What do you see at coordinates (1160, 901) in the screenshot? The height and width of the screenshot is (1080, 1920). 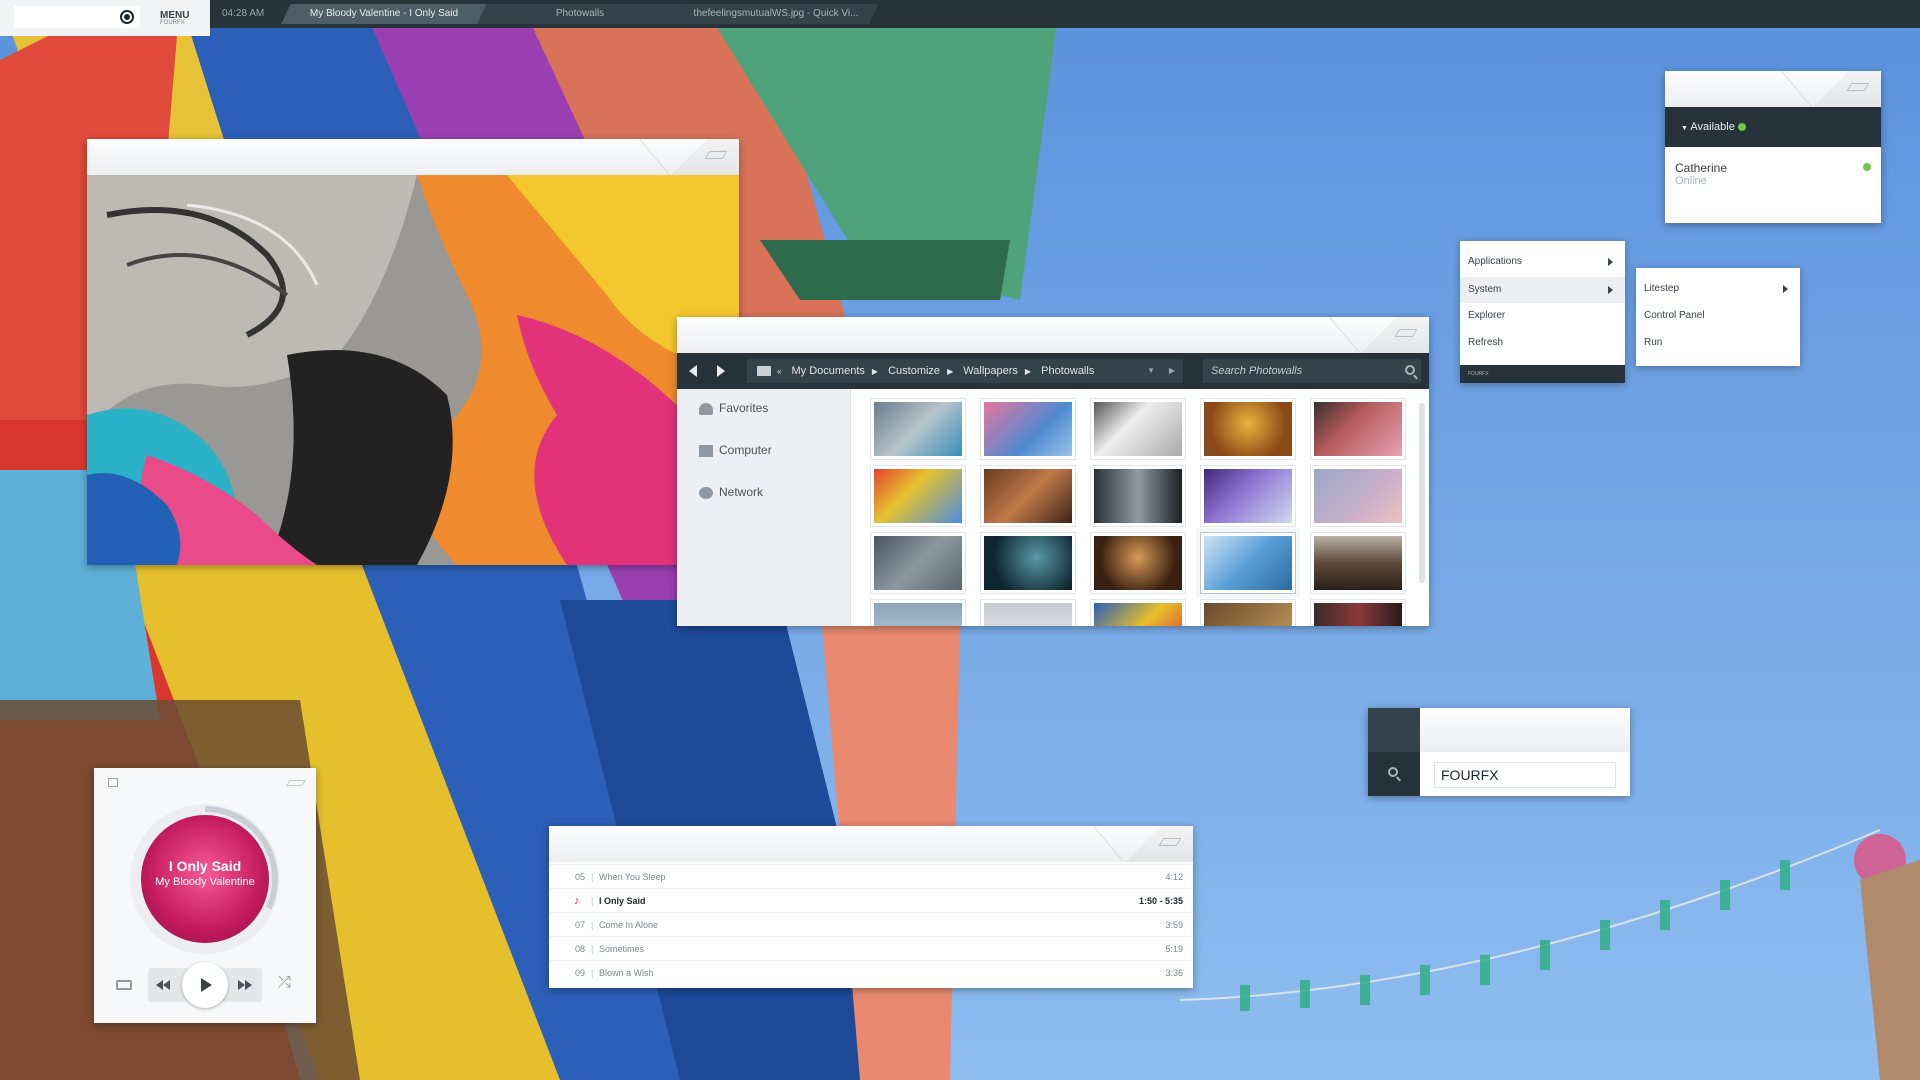 I see `track-time: 1:50 - 5:35` at bounding box center [1160, 901].